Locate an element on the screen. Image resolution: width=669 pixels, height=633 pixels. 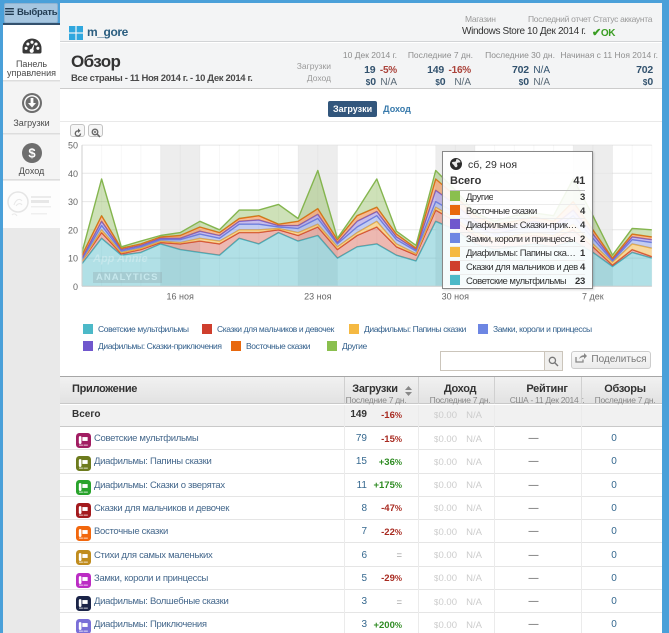
svg-text: 10 is located at coordinates (73, 259).